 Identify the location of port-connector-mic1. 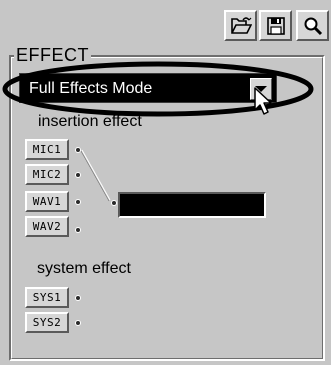
(78, 150).